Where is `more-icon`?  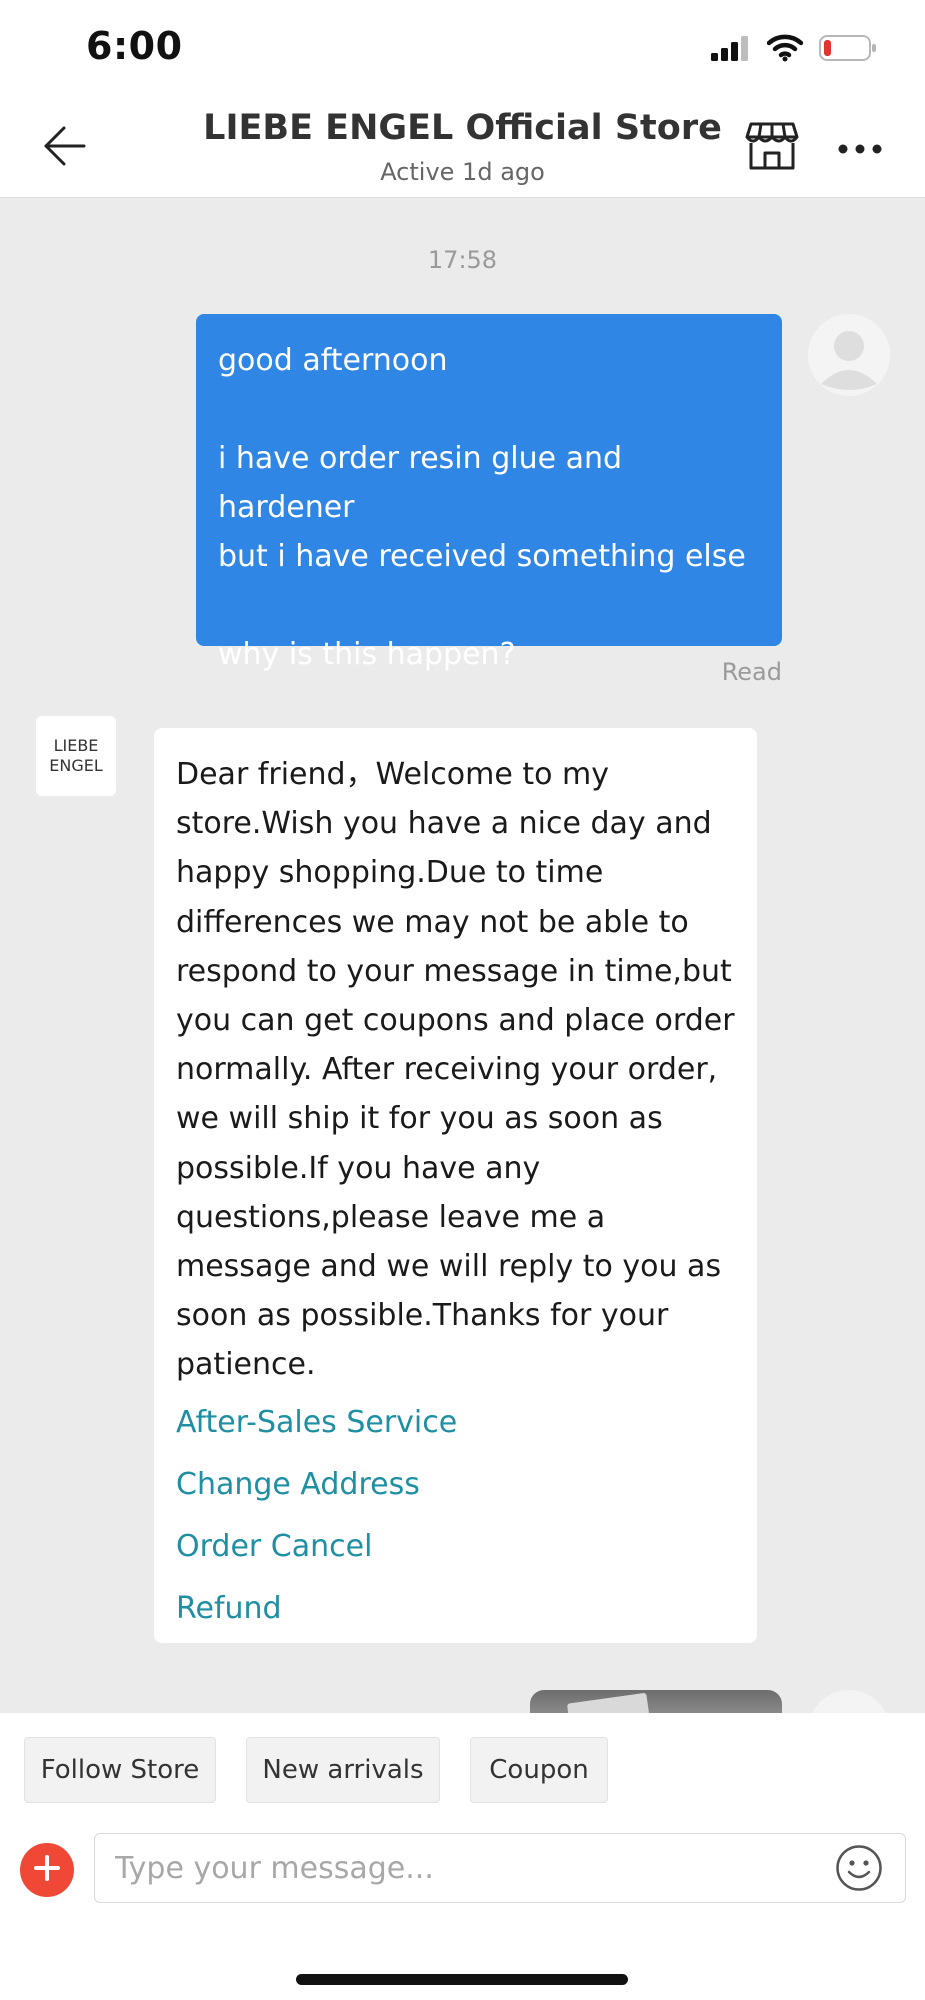 more-icon is located at coordinates (860, 148).